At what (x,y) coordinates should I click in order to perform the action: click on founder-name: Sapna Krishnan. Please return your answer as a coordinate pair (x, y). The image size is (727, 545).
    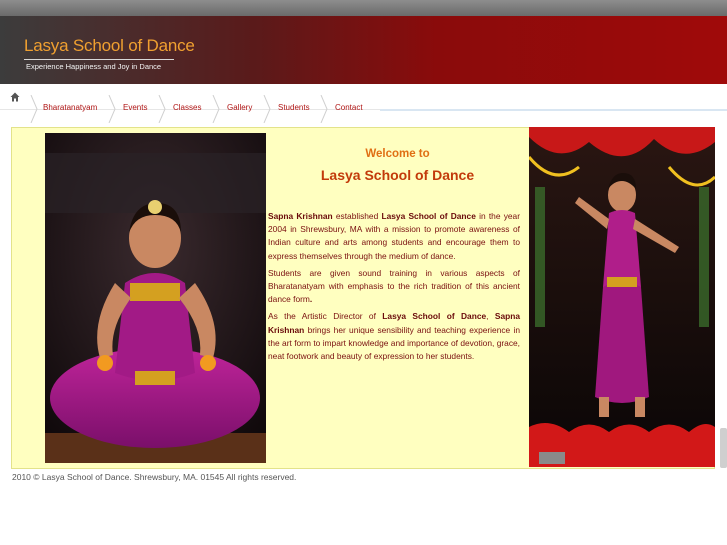
    Looking at the image, I should click on (300, 216).